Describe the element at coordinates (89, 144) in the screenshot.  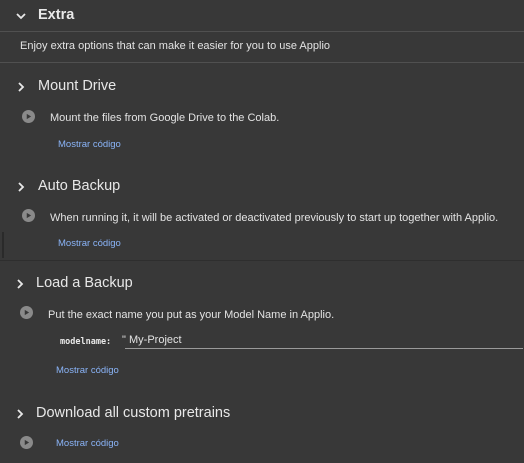
I see `mount-drive-show-code-link: Mostrar código` at that location.